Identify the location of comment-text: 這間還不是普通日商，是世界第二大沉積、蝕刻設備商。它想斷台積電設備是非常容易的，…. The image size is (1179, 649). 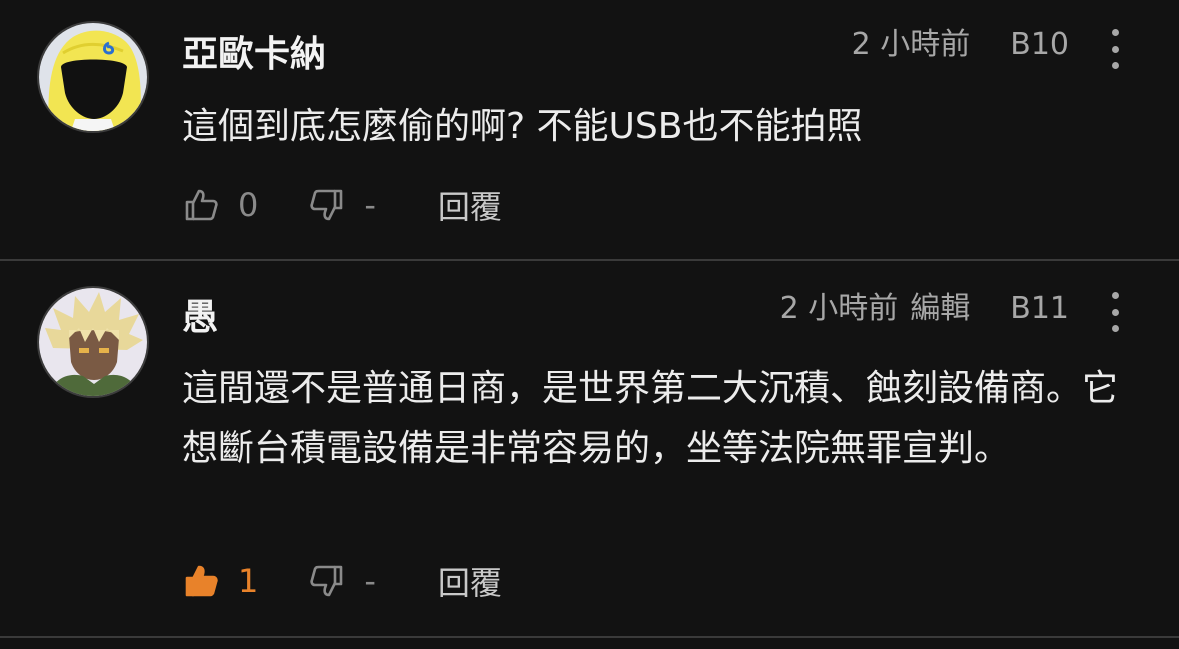
(650, 418).